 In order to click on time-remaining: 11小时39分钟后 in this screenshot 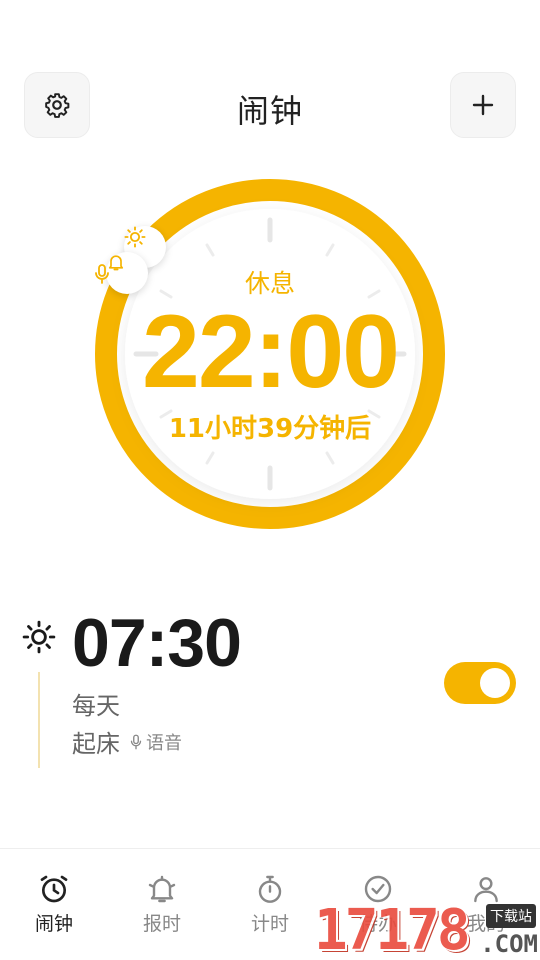, I will do `click(270, 429)`.